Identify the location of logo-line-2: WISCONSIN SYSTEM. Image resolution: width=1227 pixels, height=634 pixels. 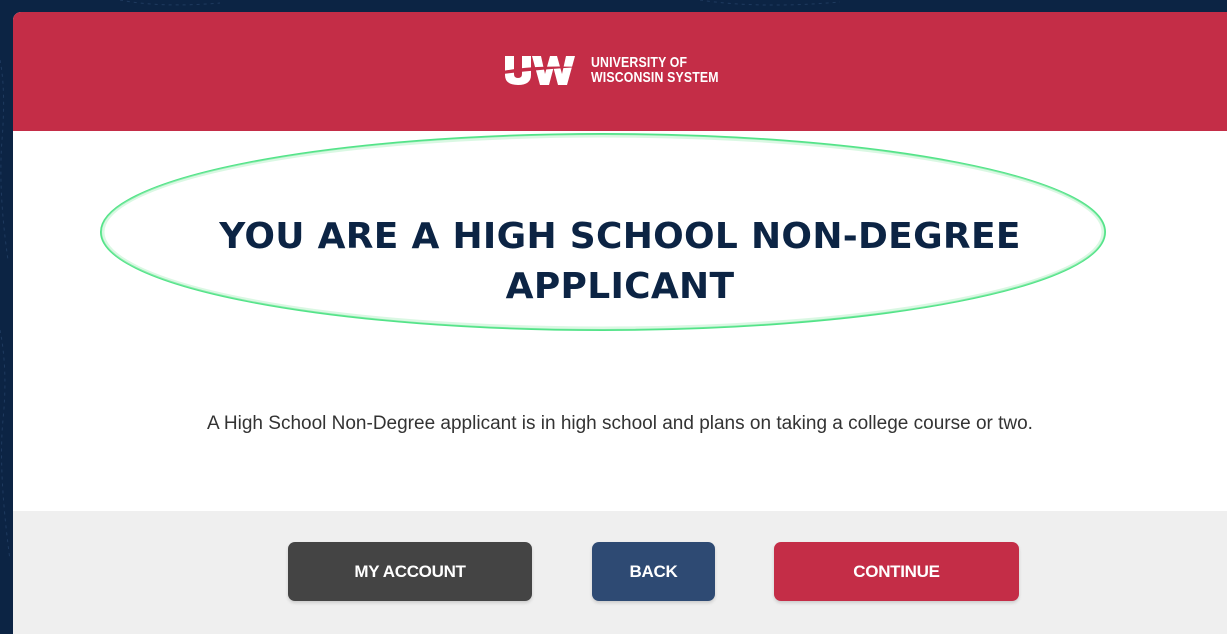
(655, 77).